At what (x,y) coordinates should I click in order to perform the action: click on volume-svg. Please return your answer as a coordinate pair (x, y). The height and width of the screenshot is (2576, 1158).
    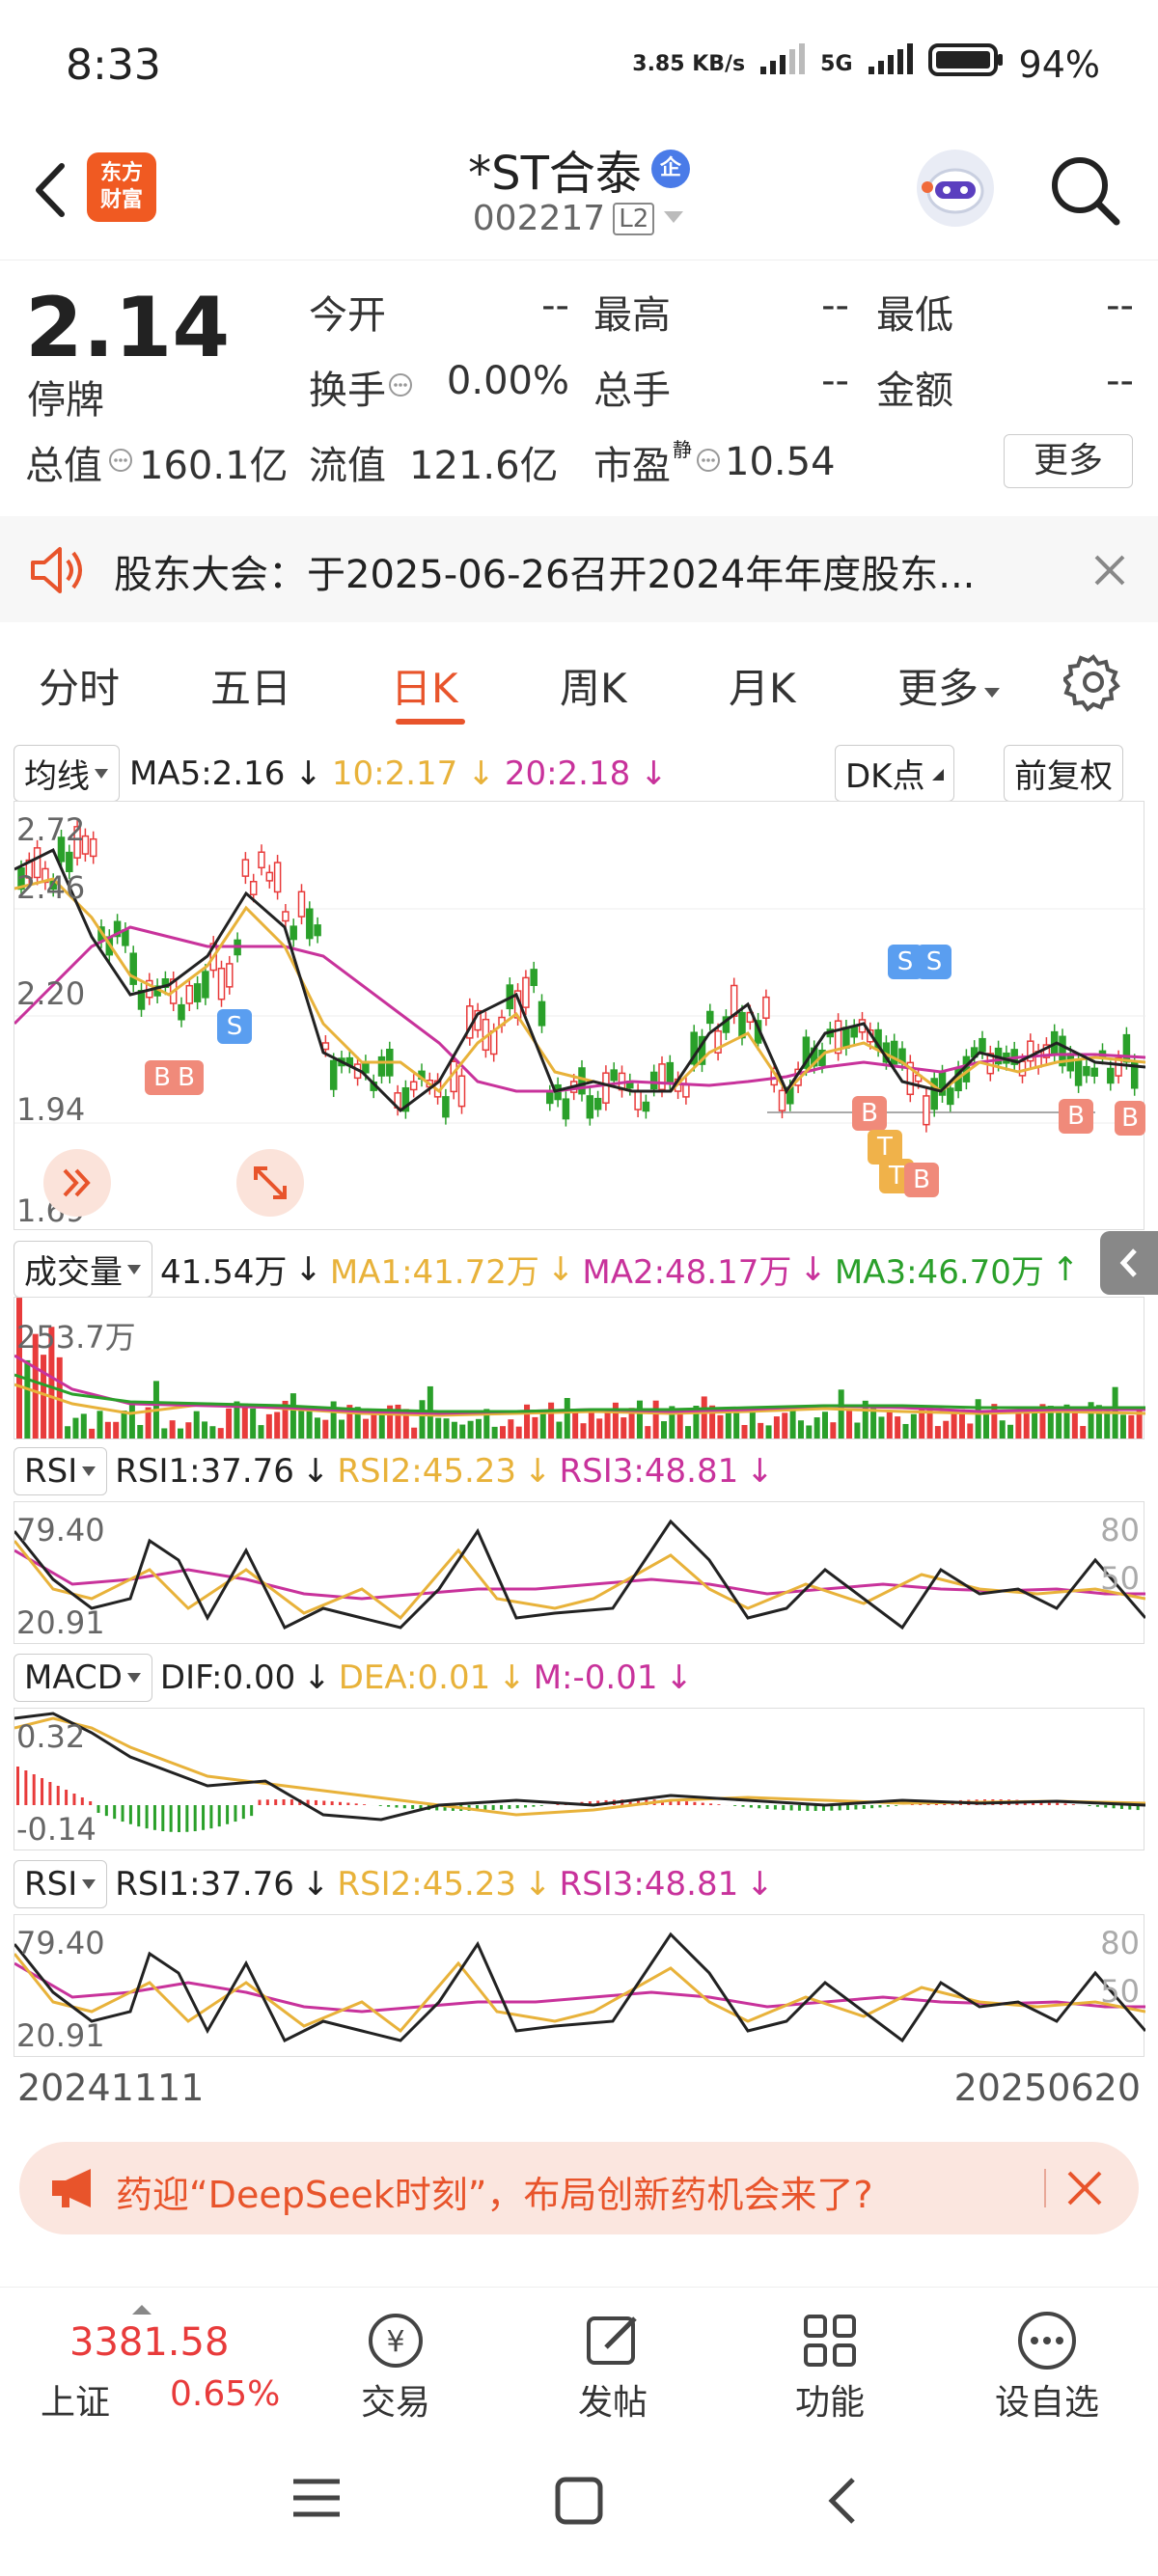
    Looking at the image, I should click on (580, 1368).